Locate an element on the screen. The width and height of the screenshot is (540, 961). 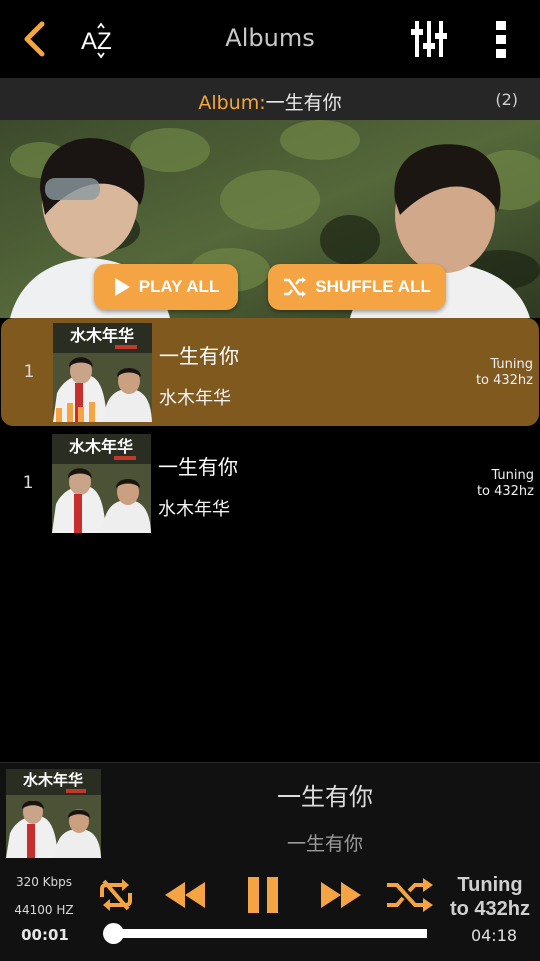
repeat-icon is located at coordinates (116, 895).